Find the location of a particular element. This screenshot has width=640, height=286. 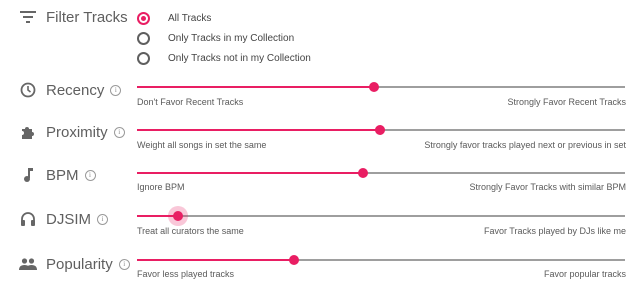

radio-in-collection: Only Tracks in my Collection is located at coordinates (224, 38).